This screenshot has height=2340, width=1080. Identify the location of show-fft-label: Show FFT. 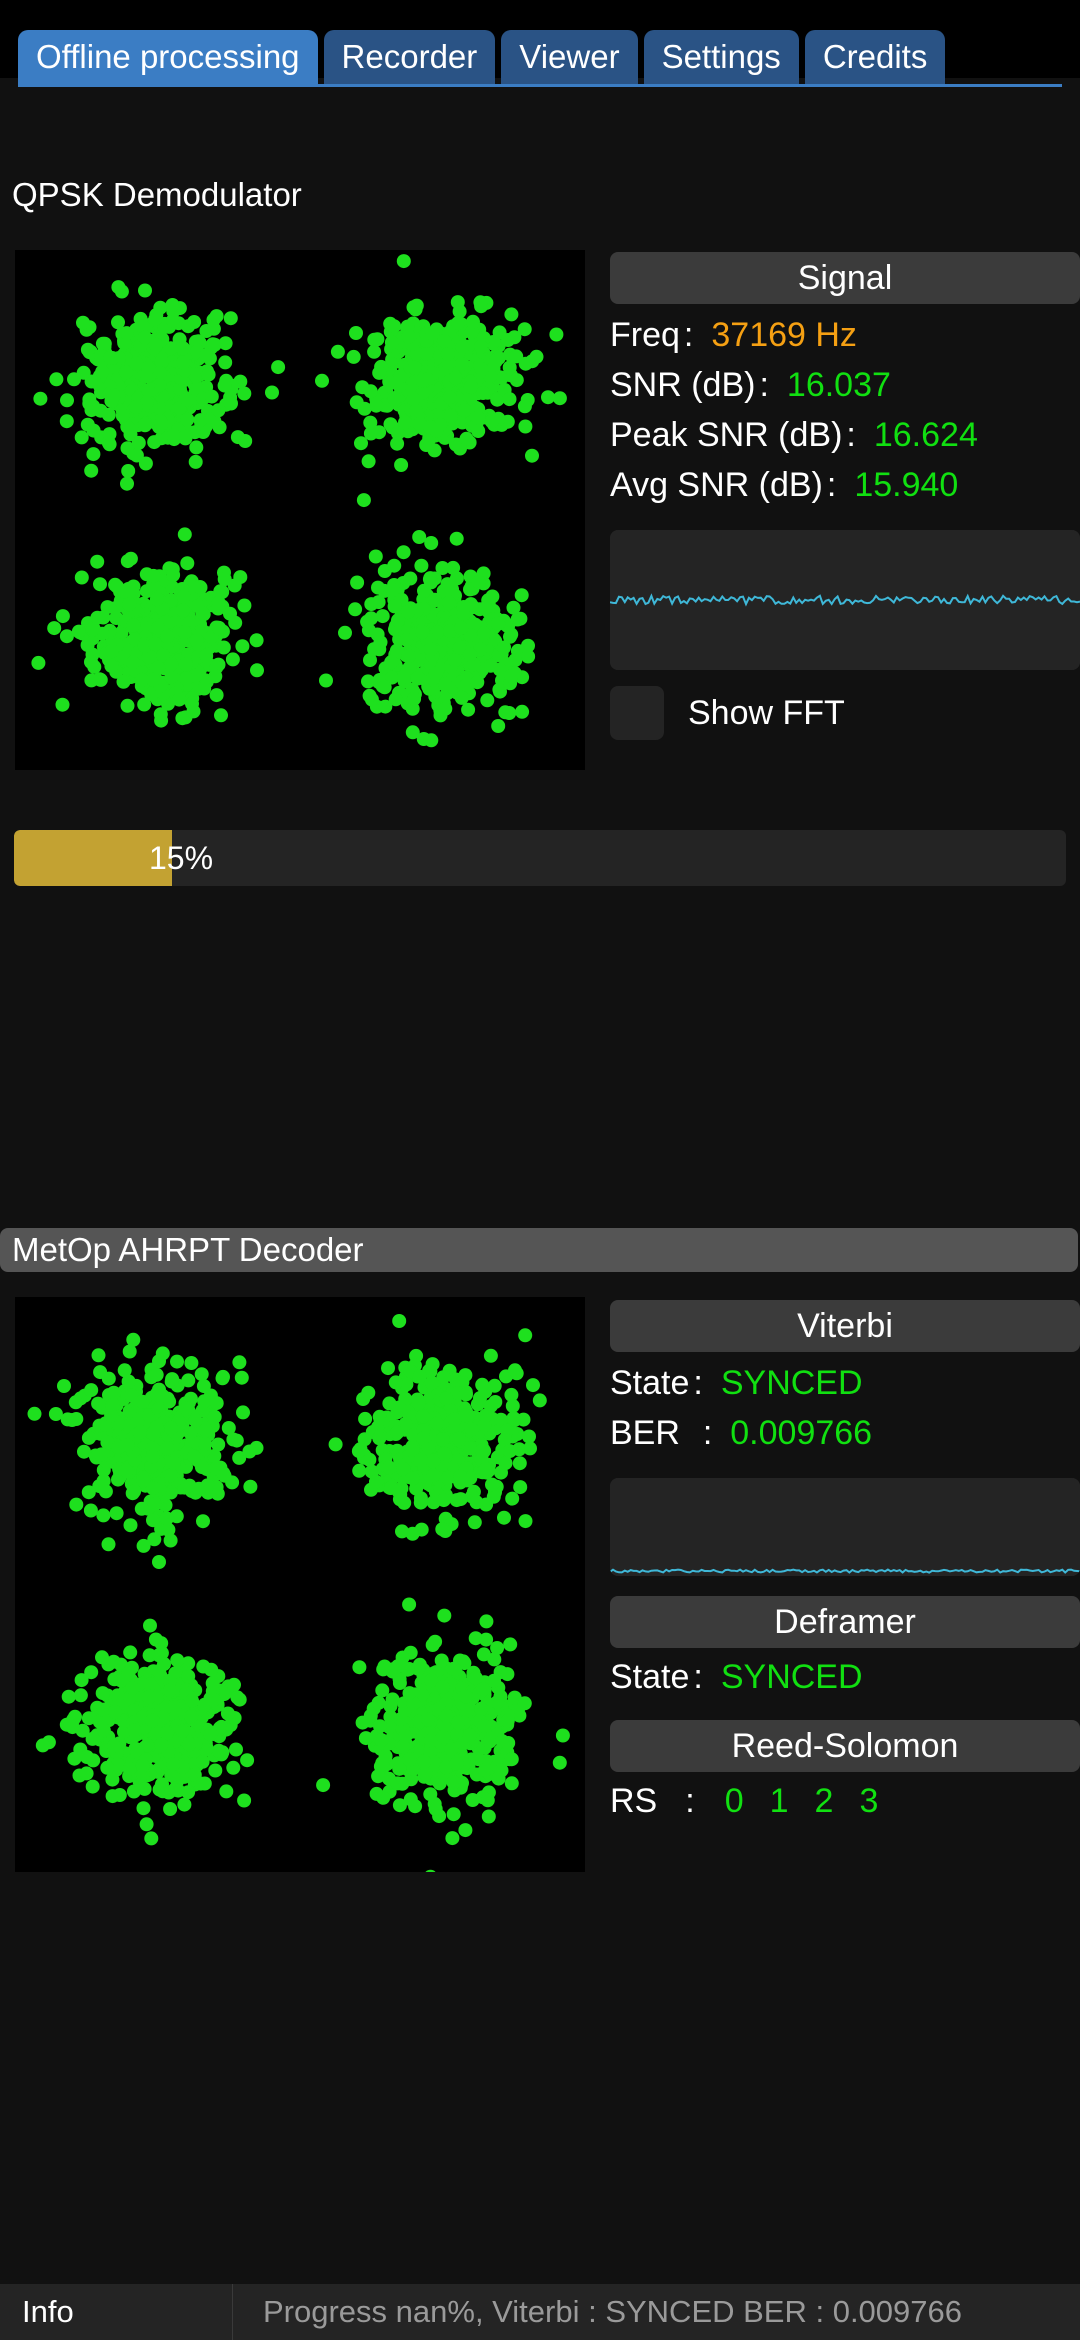
(766, 712).